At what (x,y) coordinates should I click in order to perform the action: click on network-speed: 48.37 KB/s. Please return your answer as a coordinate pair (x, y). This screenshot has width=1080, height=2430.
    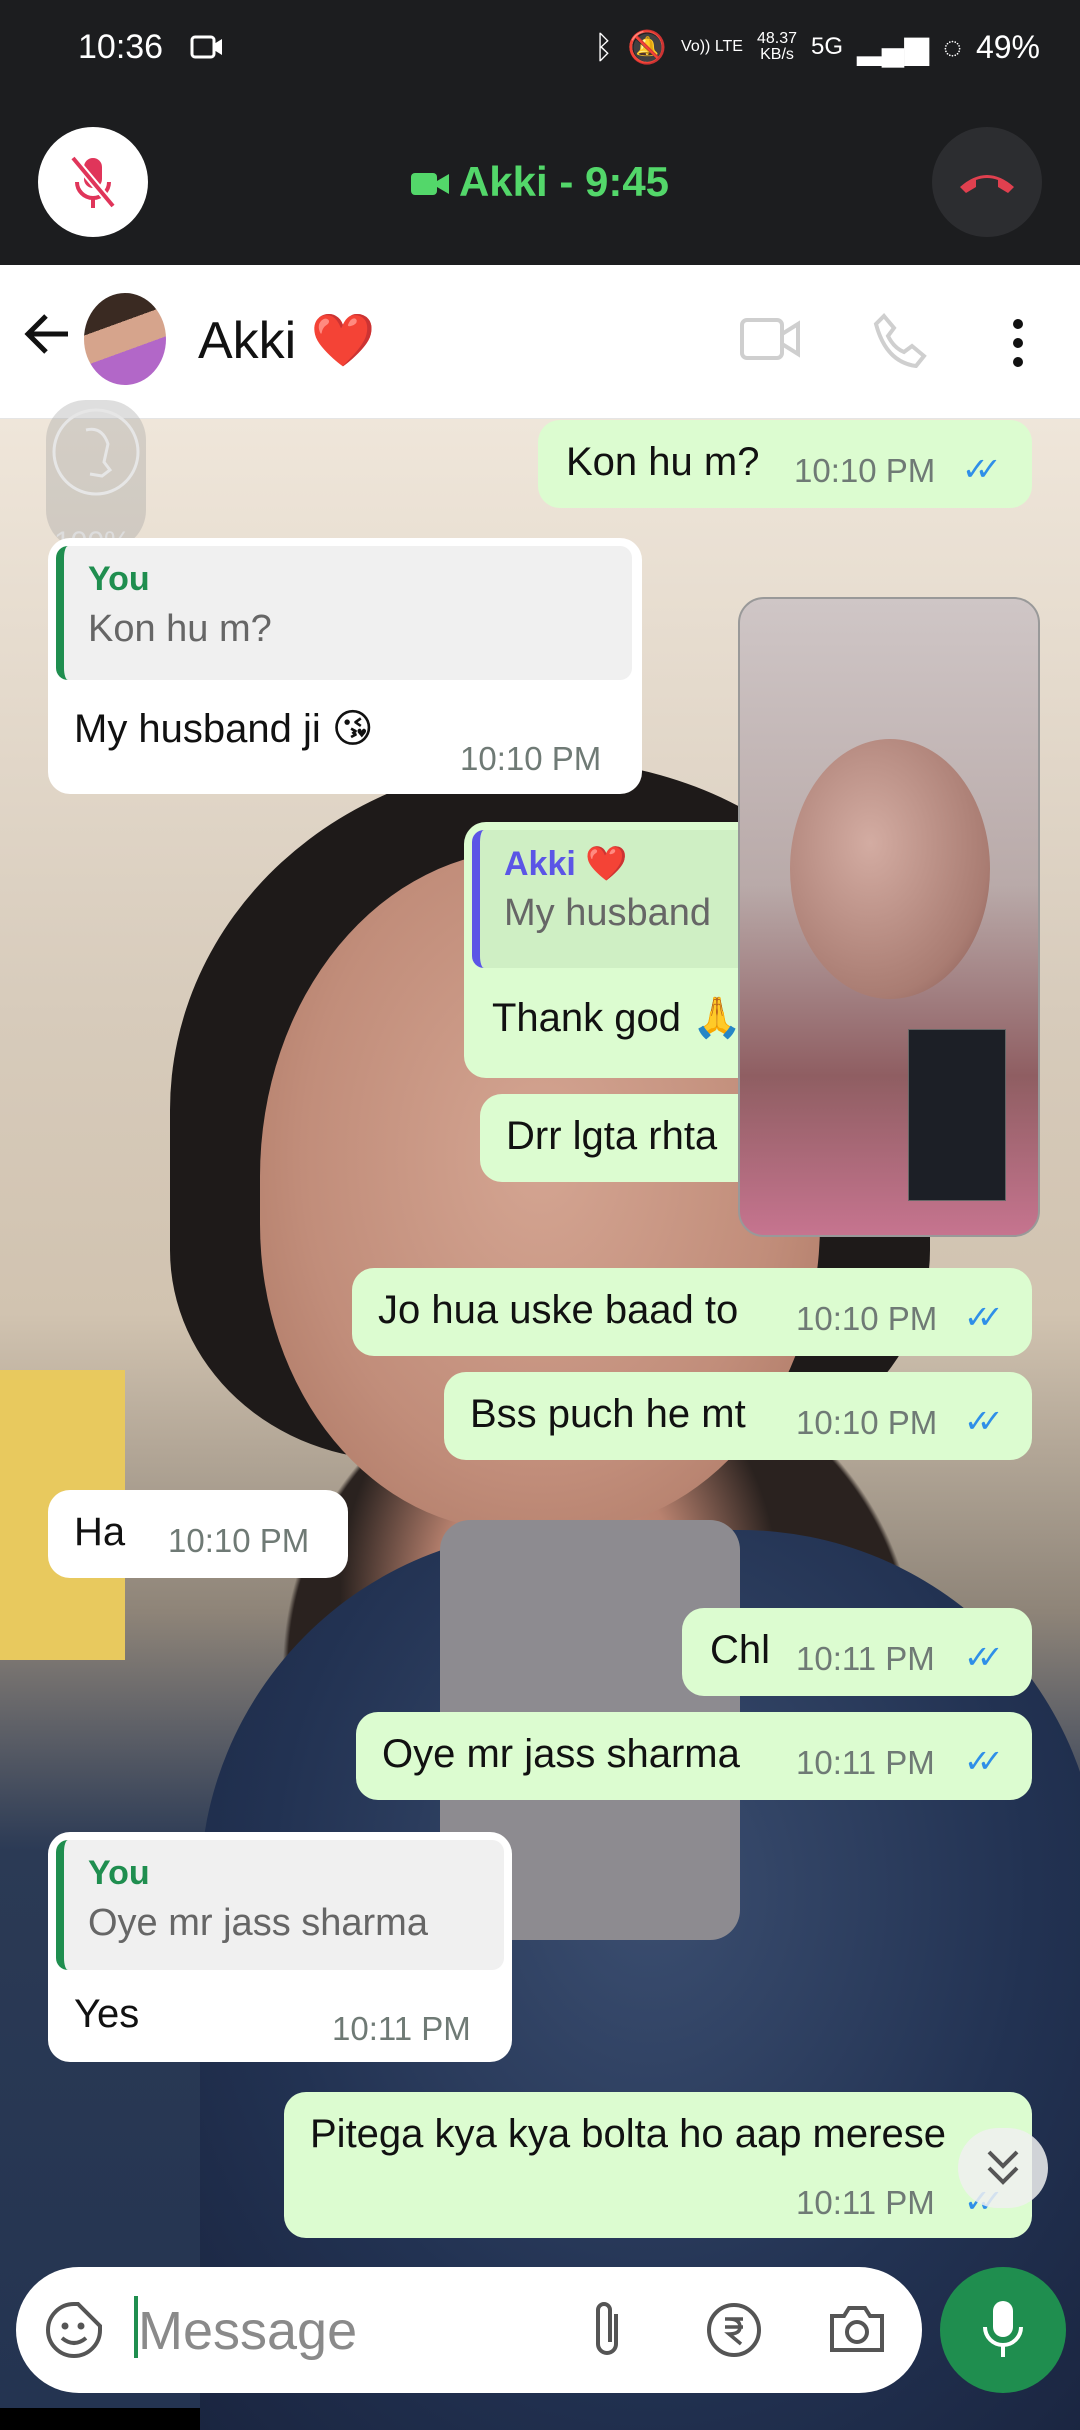
    Looking at the image, I should click on (777, 47).